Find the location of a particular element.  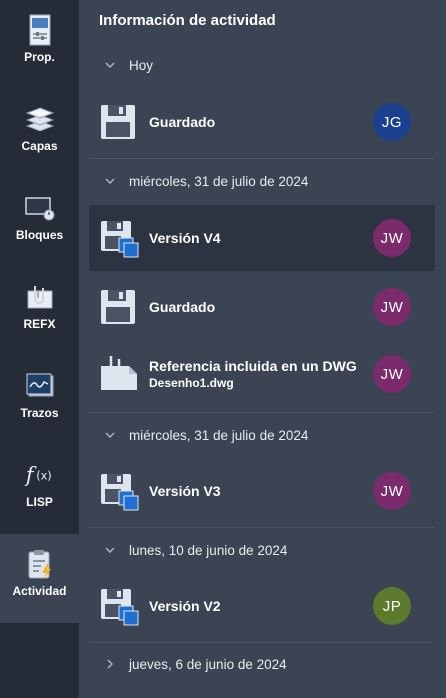

activity-title: Versión V4 is located at coordinates (185, 238).